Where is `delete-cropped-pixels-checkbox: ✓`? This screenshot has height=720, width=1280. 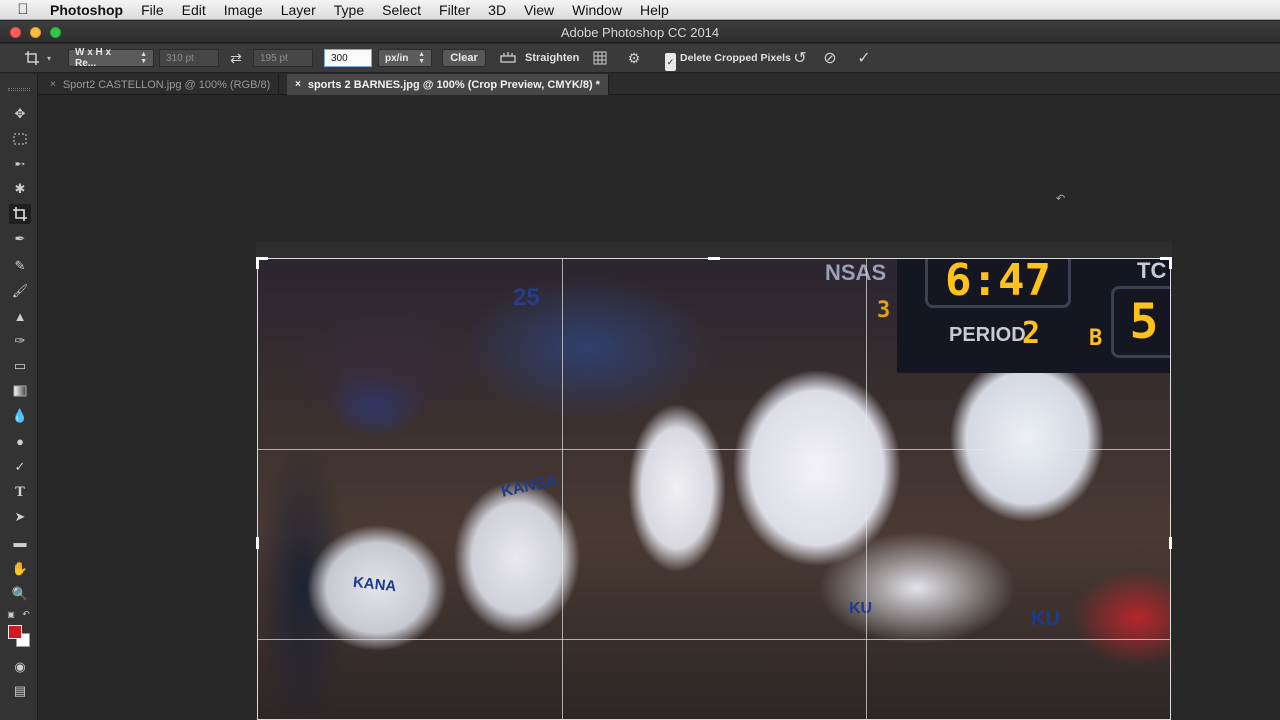
delete-cropped-pixels-checkbox: ✓ is located at coordinates (670, 62).